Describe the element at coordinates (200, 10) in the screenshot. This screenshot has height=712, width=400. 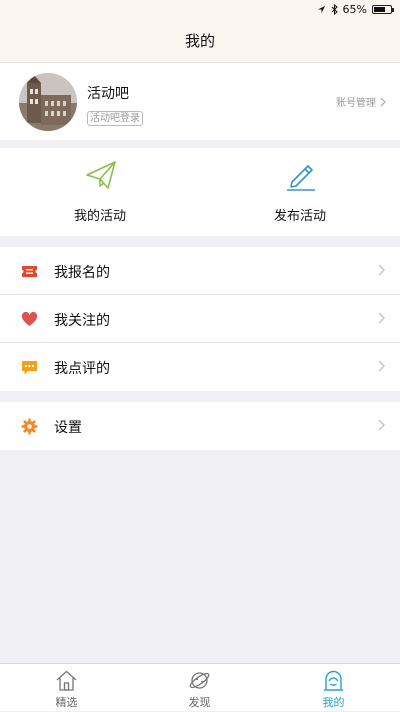
I see `status-bar: 65%` at that location.